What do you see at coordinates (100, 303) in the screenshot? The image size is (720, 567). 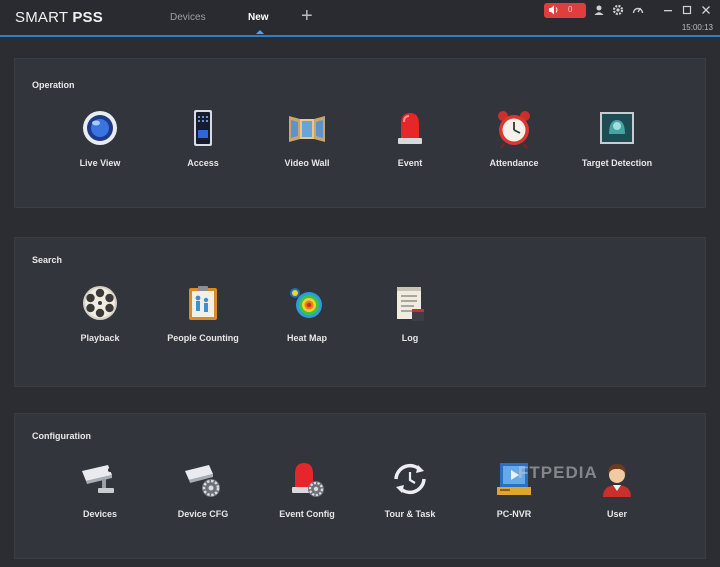 I see `film-reel-icon` at bounding box center [100, 303].